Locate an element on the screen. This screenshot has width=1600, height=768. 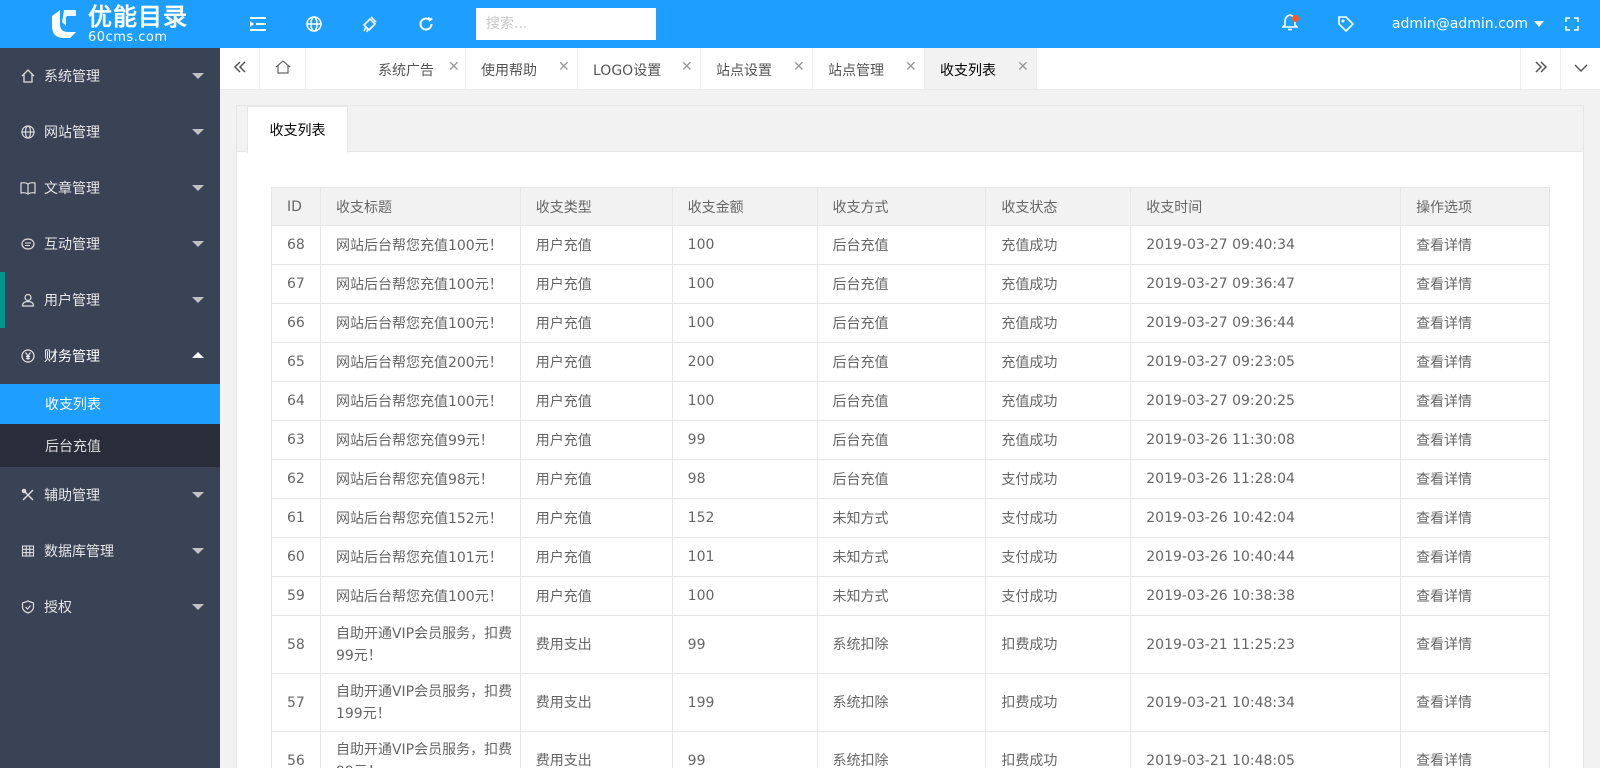
shield-icon is located at coordinates (28, 607).